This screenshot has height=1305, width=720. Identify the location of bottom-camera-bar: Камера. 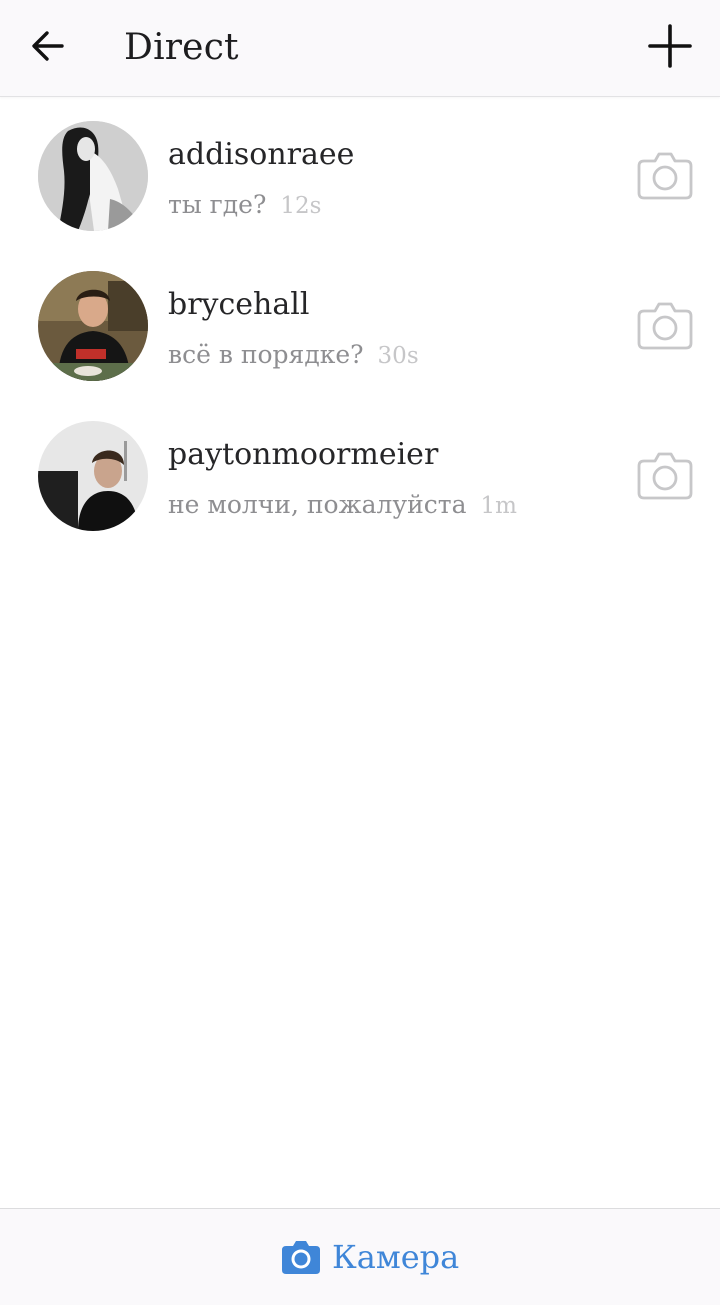
(360, 1256).